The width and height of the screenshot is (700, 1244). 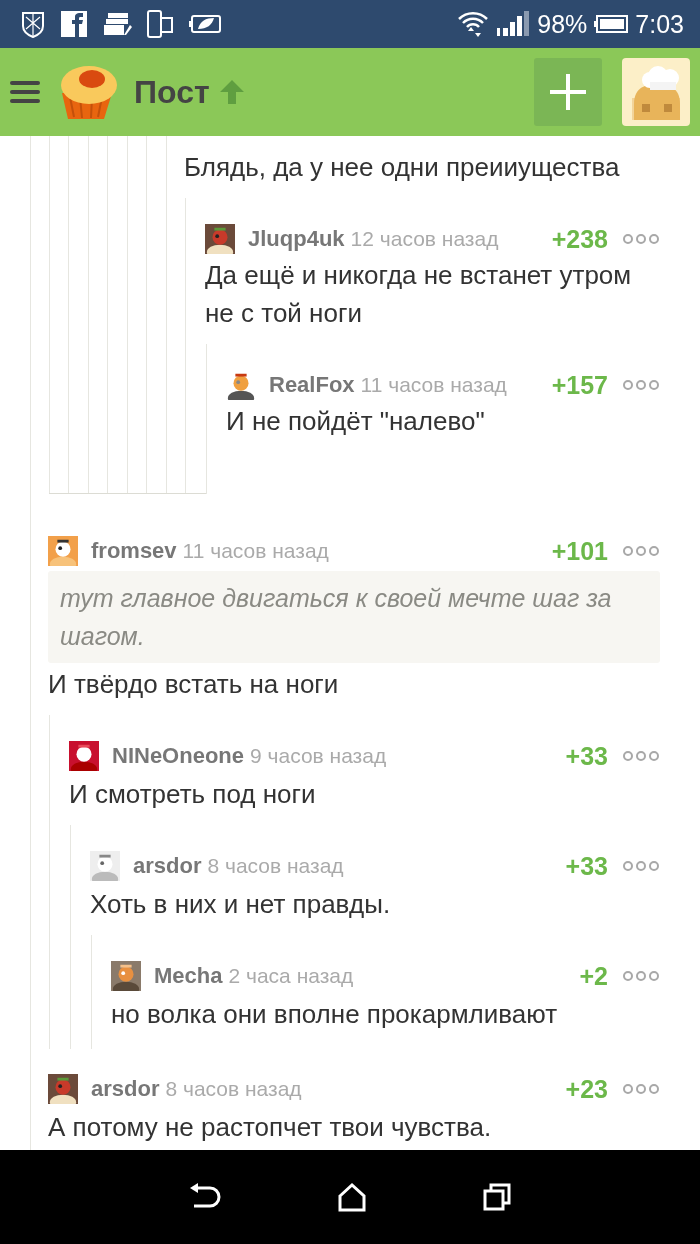 I want to click on author-name: Jluqp4uk, so click(x=296, y=239).